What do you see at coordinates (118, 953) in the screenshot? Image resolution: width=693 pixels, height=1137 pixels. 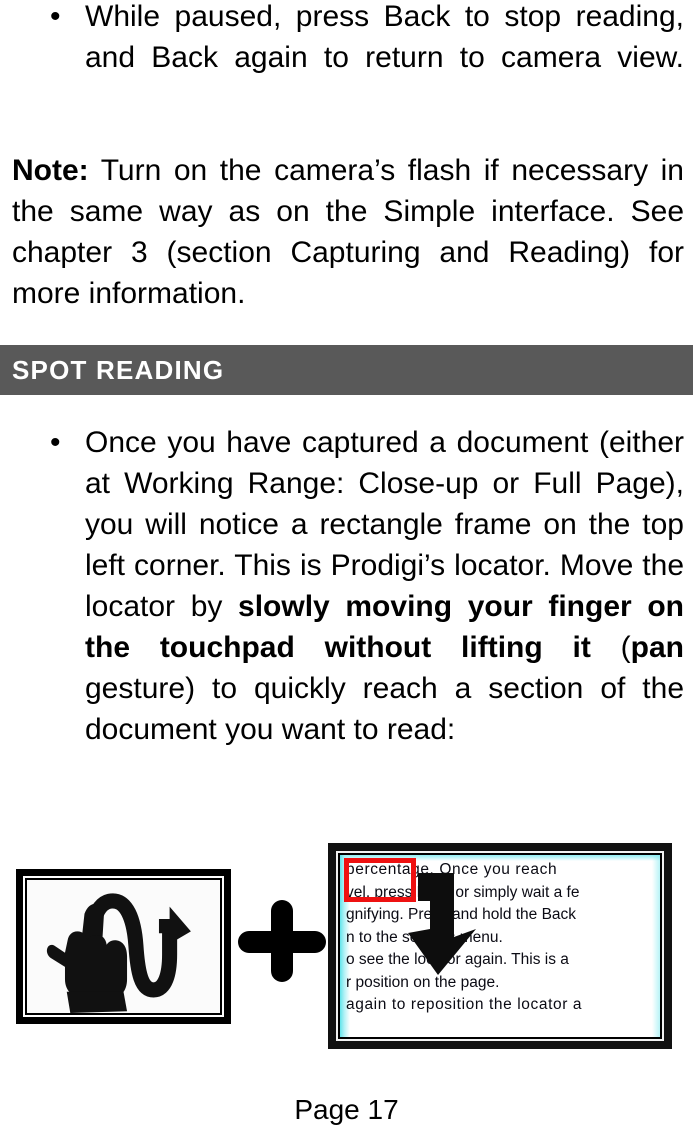 I see `pan-gesture-icon` at bounding box center [118, 953].